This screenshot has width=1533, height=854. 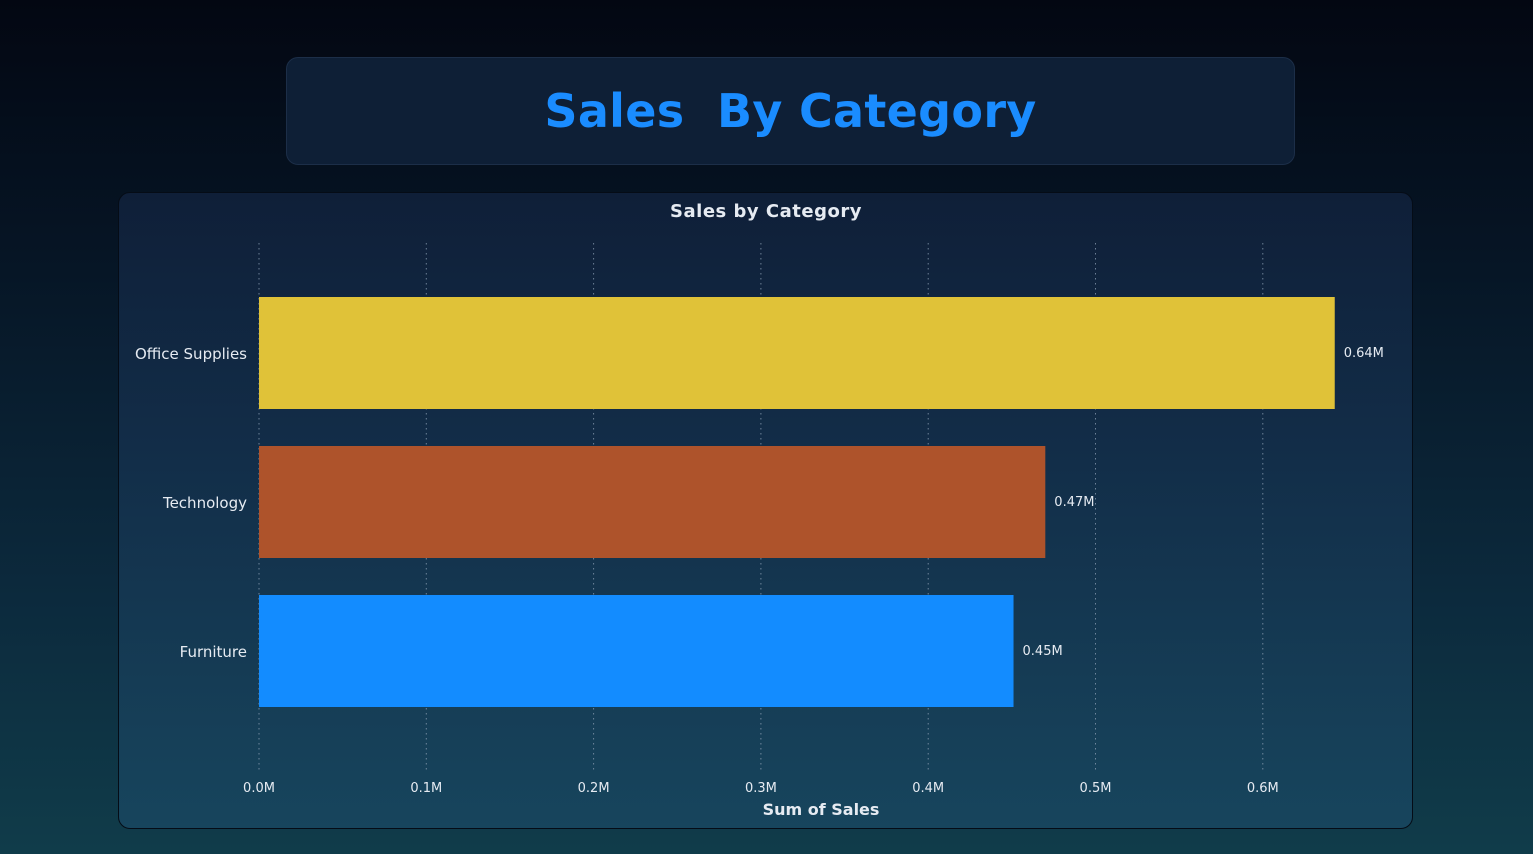 I want to click on page-title: Sales By Category, so click(x=790, y=111).